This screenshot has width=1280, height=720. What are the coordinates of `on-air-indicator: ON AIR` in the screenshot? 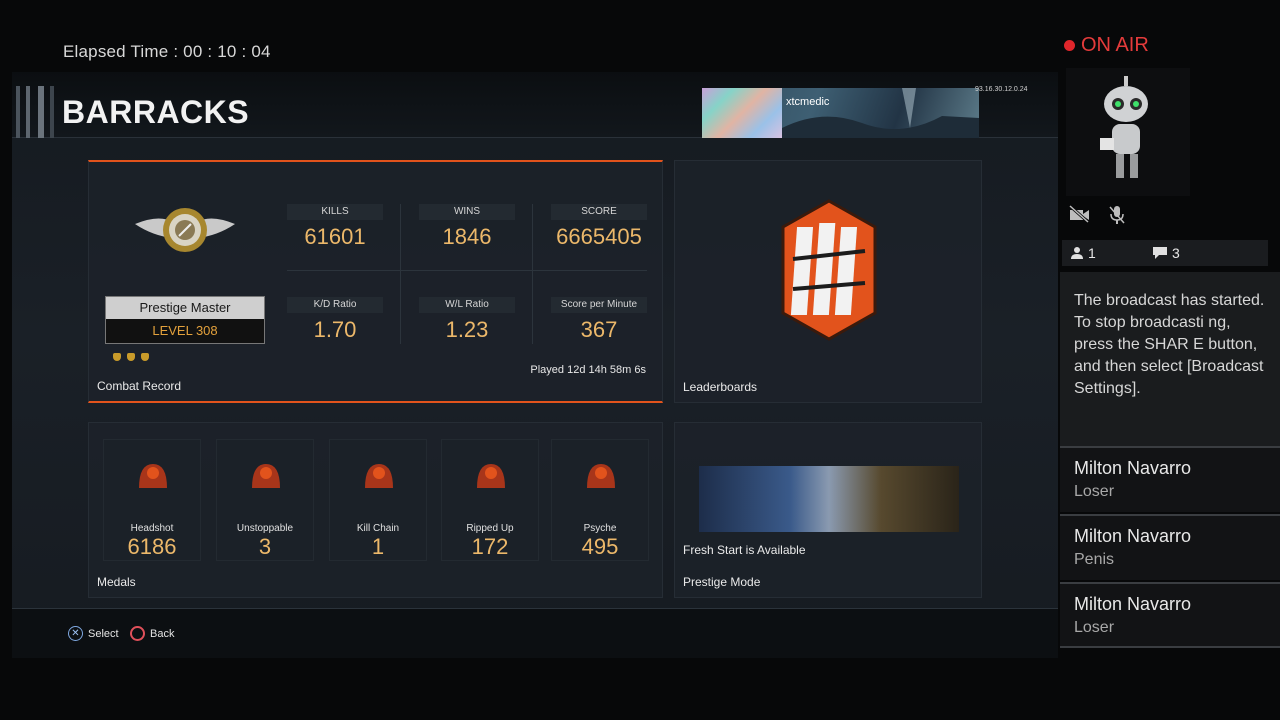 It's located at (1106, 45).